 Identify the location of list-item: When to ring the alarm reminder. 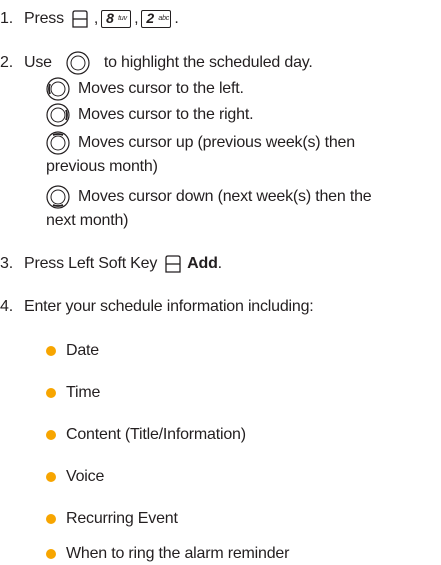
(167, 554).